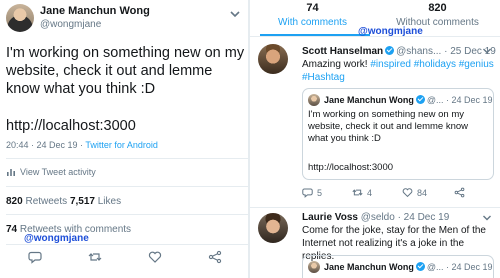 Image resolution: width=500 pixels, height=278 pixels. What do you see at coordinates (437, 15) in the screenshot?
I see `tab-without-comments: 820 Without comments` at bounding box center [437, 15].